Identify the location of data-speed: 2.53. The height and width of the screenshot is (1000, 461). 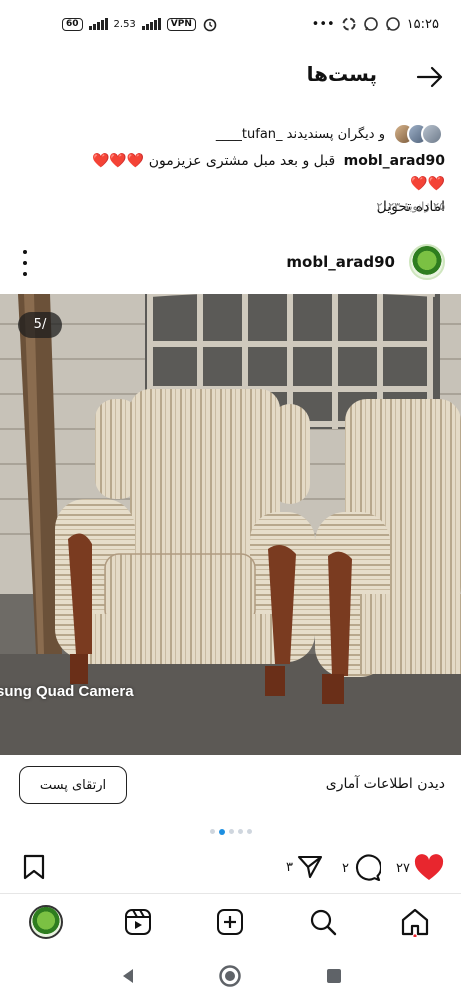
(124, 24).